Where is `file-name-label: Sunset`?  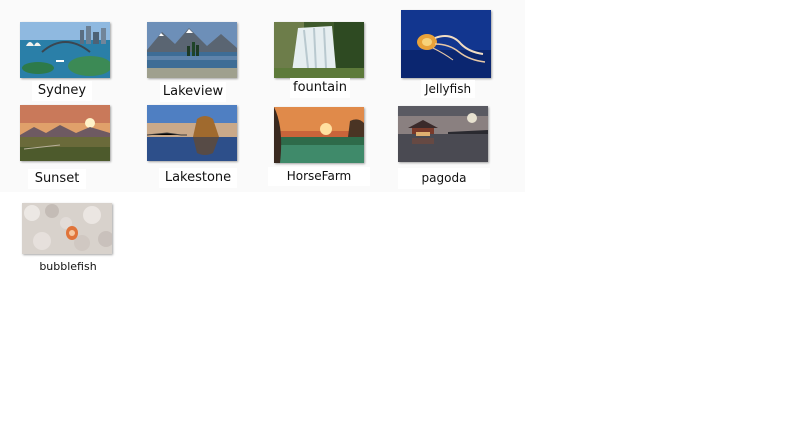 file-name-label: Sunset is located at coordinates (57, 179).